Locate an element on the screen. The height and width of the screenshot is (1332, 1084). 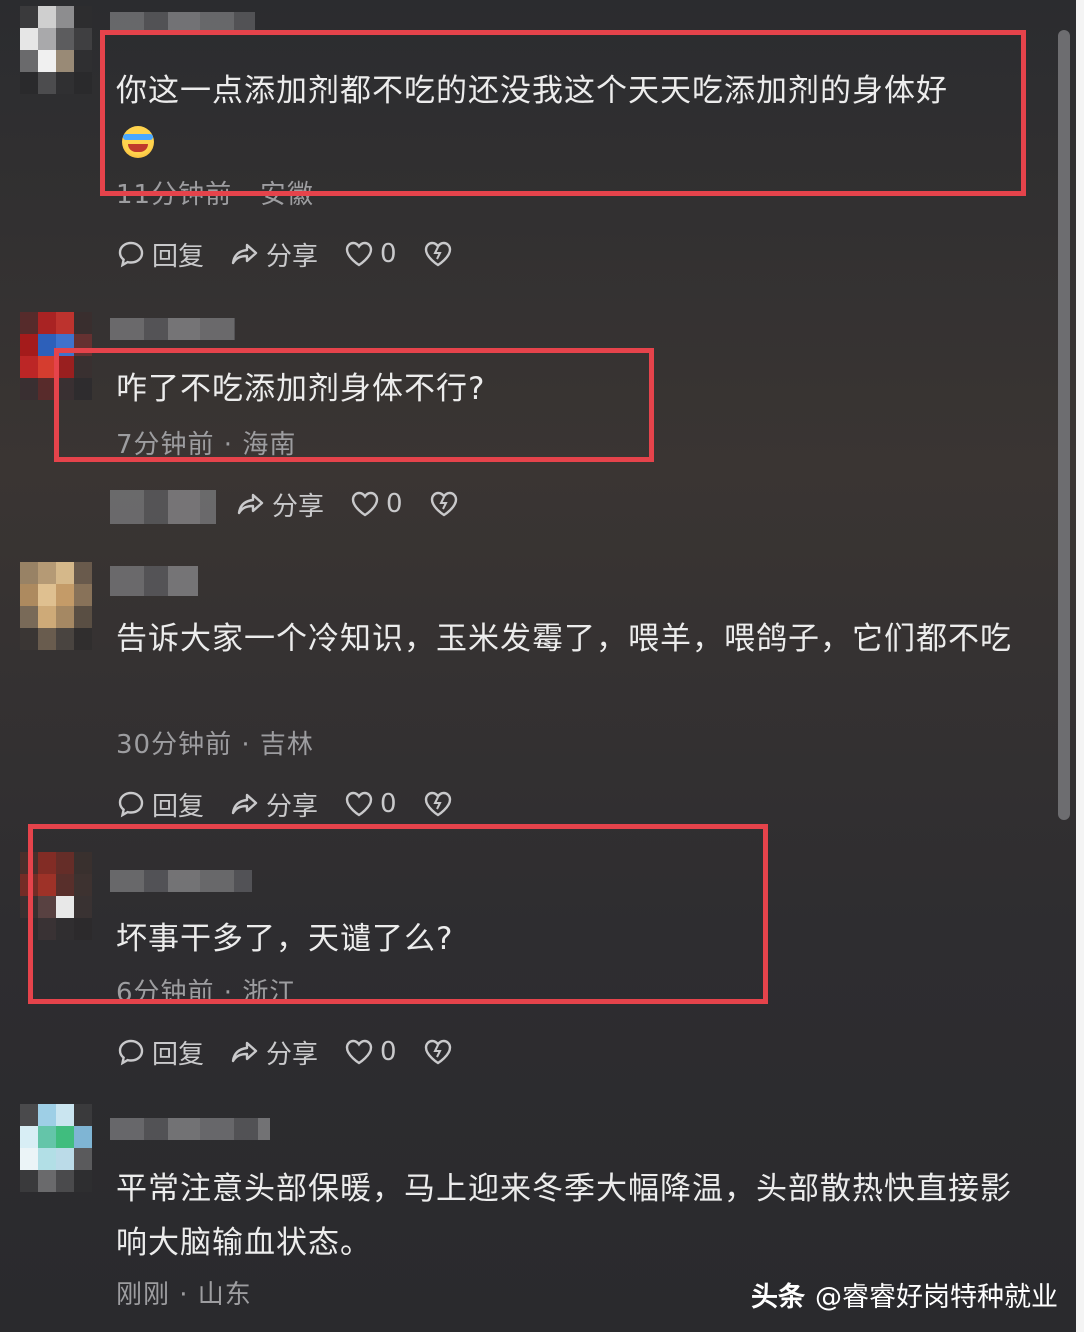
scrollbar is located at coordinates (1064, 425).